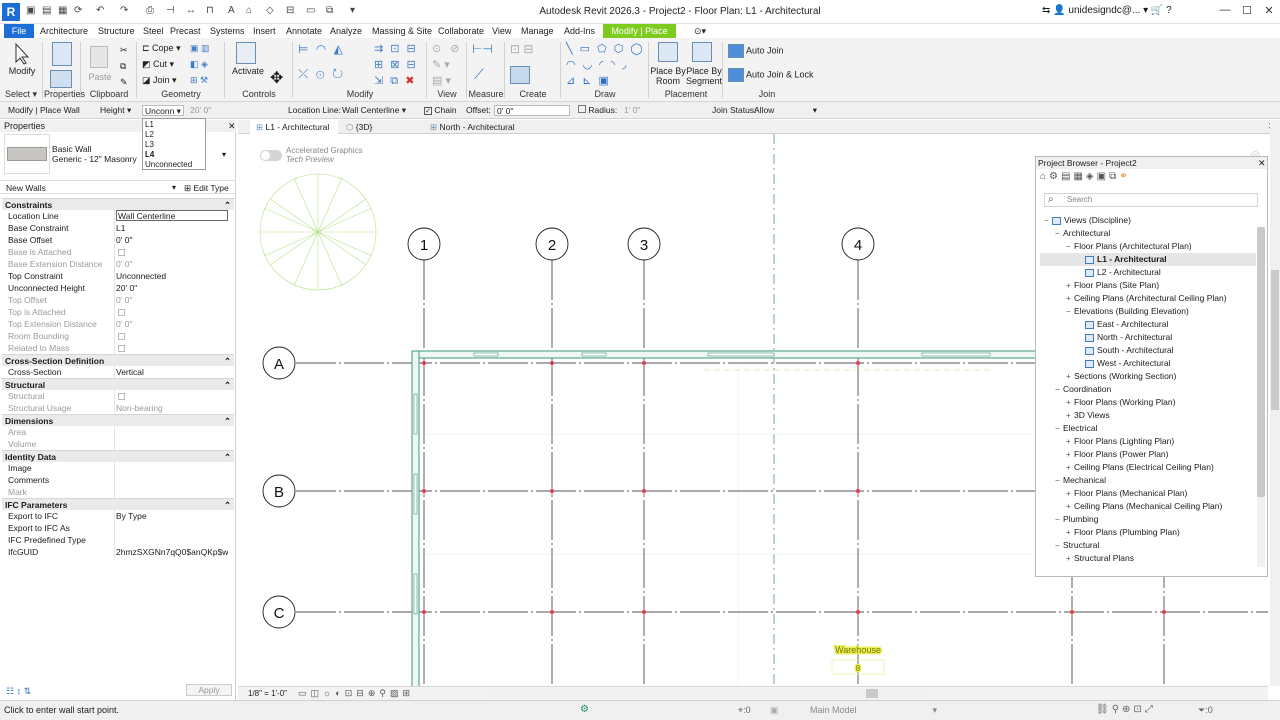 This screenshot has width=1280, height=720. I want to click on design-options-icon: ▣, so click(774, 710).